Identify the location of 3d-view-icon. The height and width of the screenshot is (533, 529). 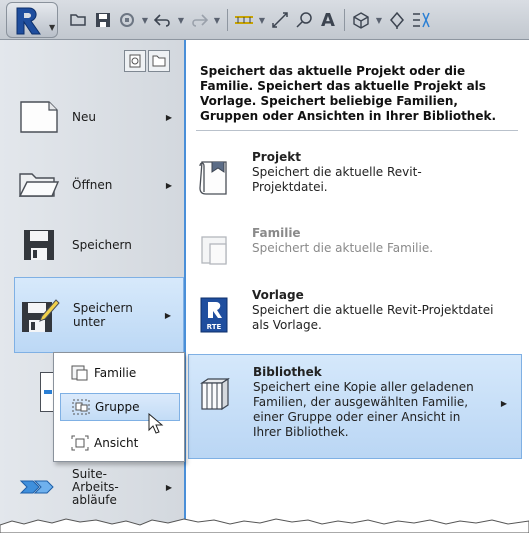
(361, 20).